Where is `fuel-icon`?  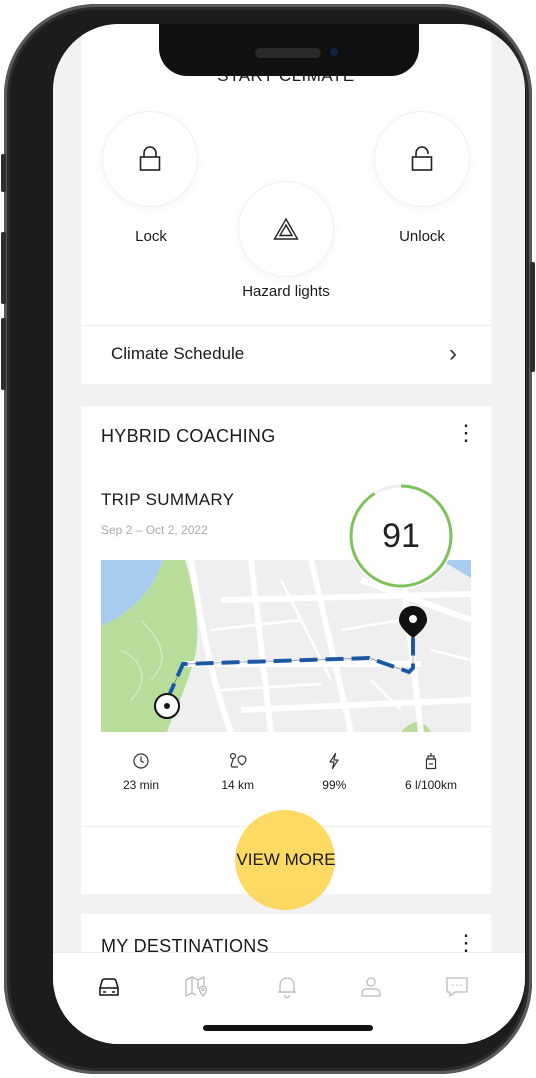 fuel-icon is located at coordinates (431, 761).